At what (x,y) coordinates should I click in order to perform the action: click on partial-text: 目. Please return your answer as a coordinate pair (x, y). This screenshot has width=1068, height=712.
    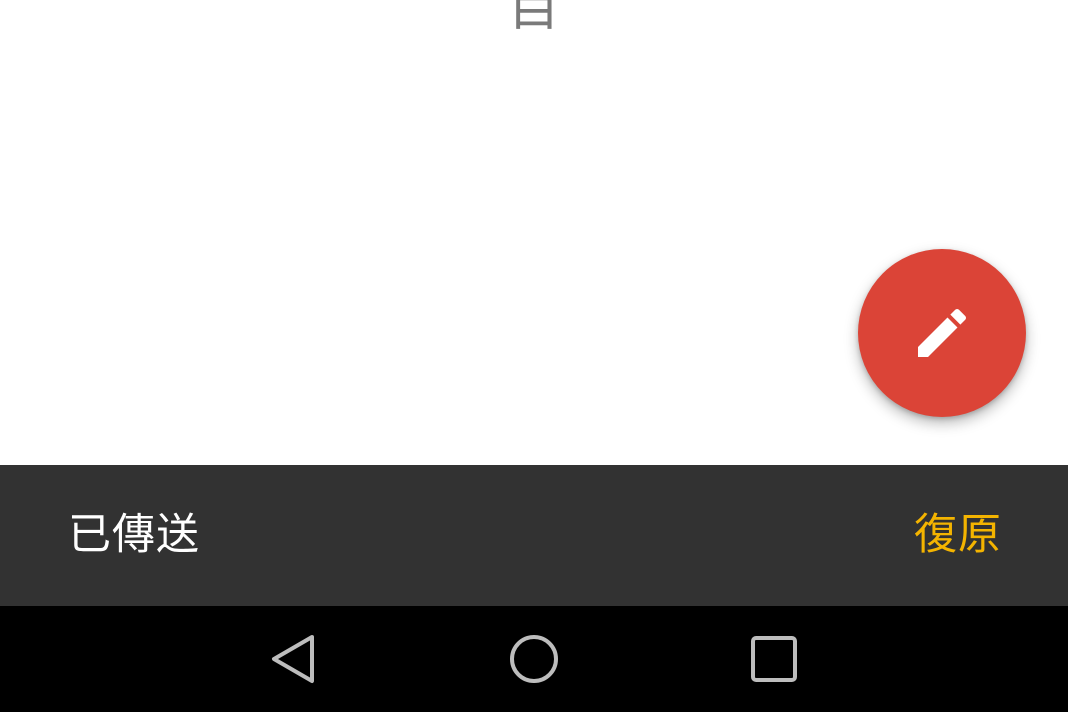
    Looking at the image, I should click on (533, 19).